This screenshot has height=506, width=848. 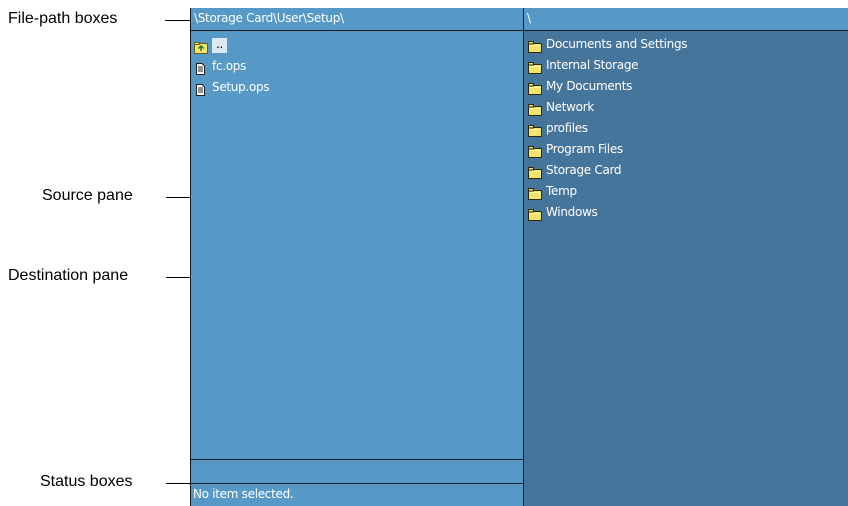 What do you see at coordinates (179, 483) in the screenshot?
I see `callout-status-leader` at bounding box center [179, 483].